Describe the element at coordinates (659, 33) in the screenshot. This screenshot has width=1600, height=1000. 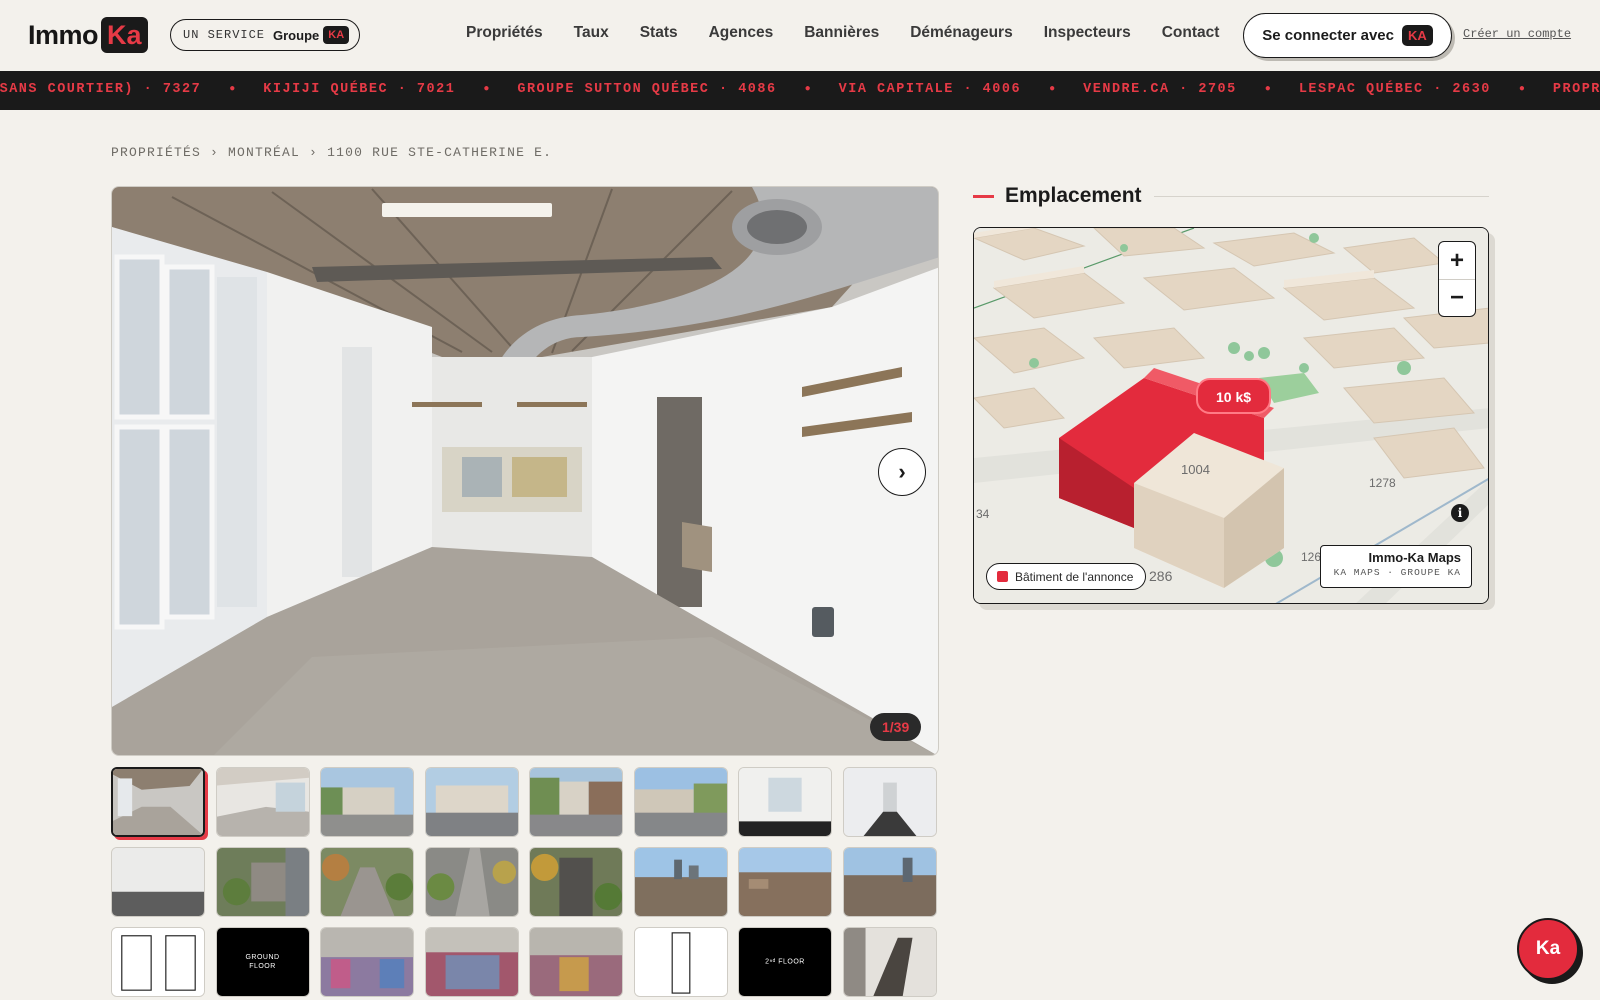
I see `nav-item-stats: Stats` at that location.